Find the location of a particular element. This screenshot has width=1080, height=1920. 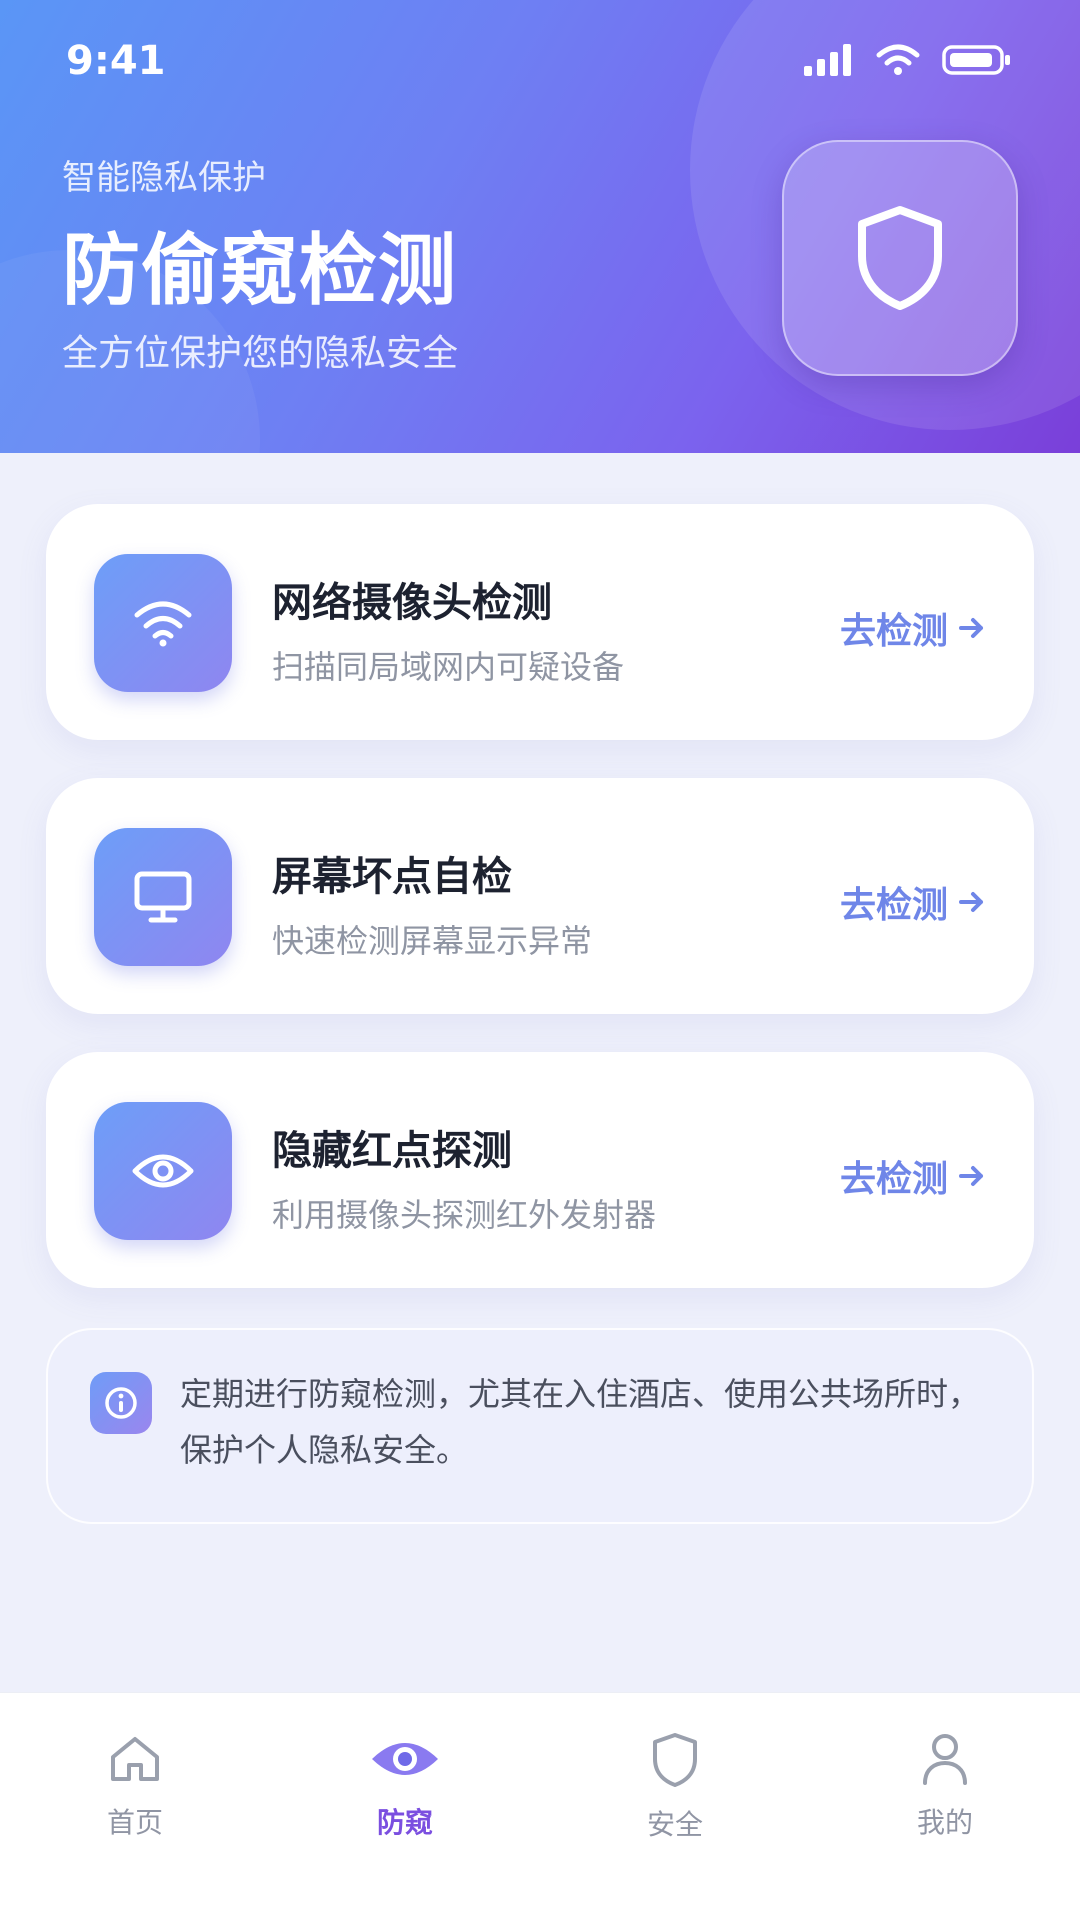

nav-label: 安全 is located at coordinates (674, 1824).